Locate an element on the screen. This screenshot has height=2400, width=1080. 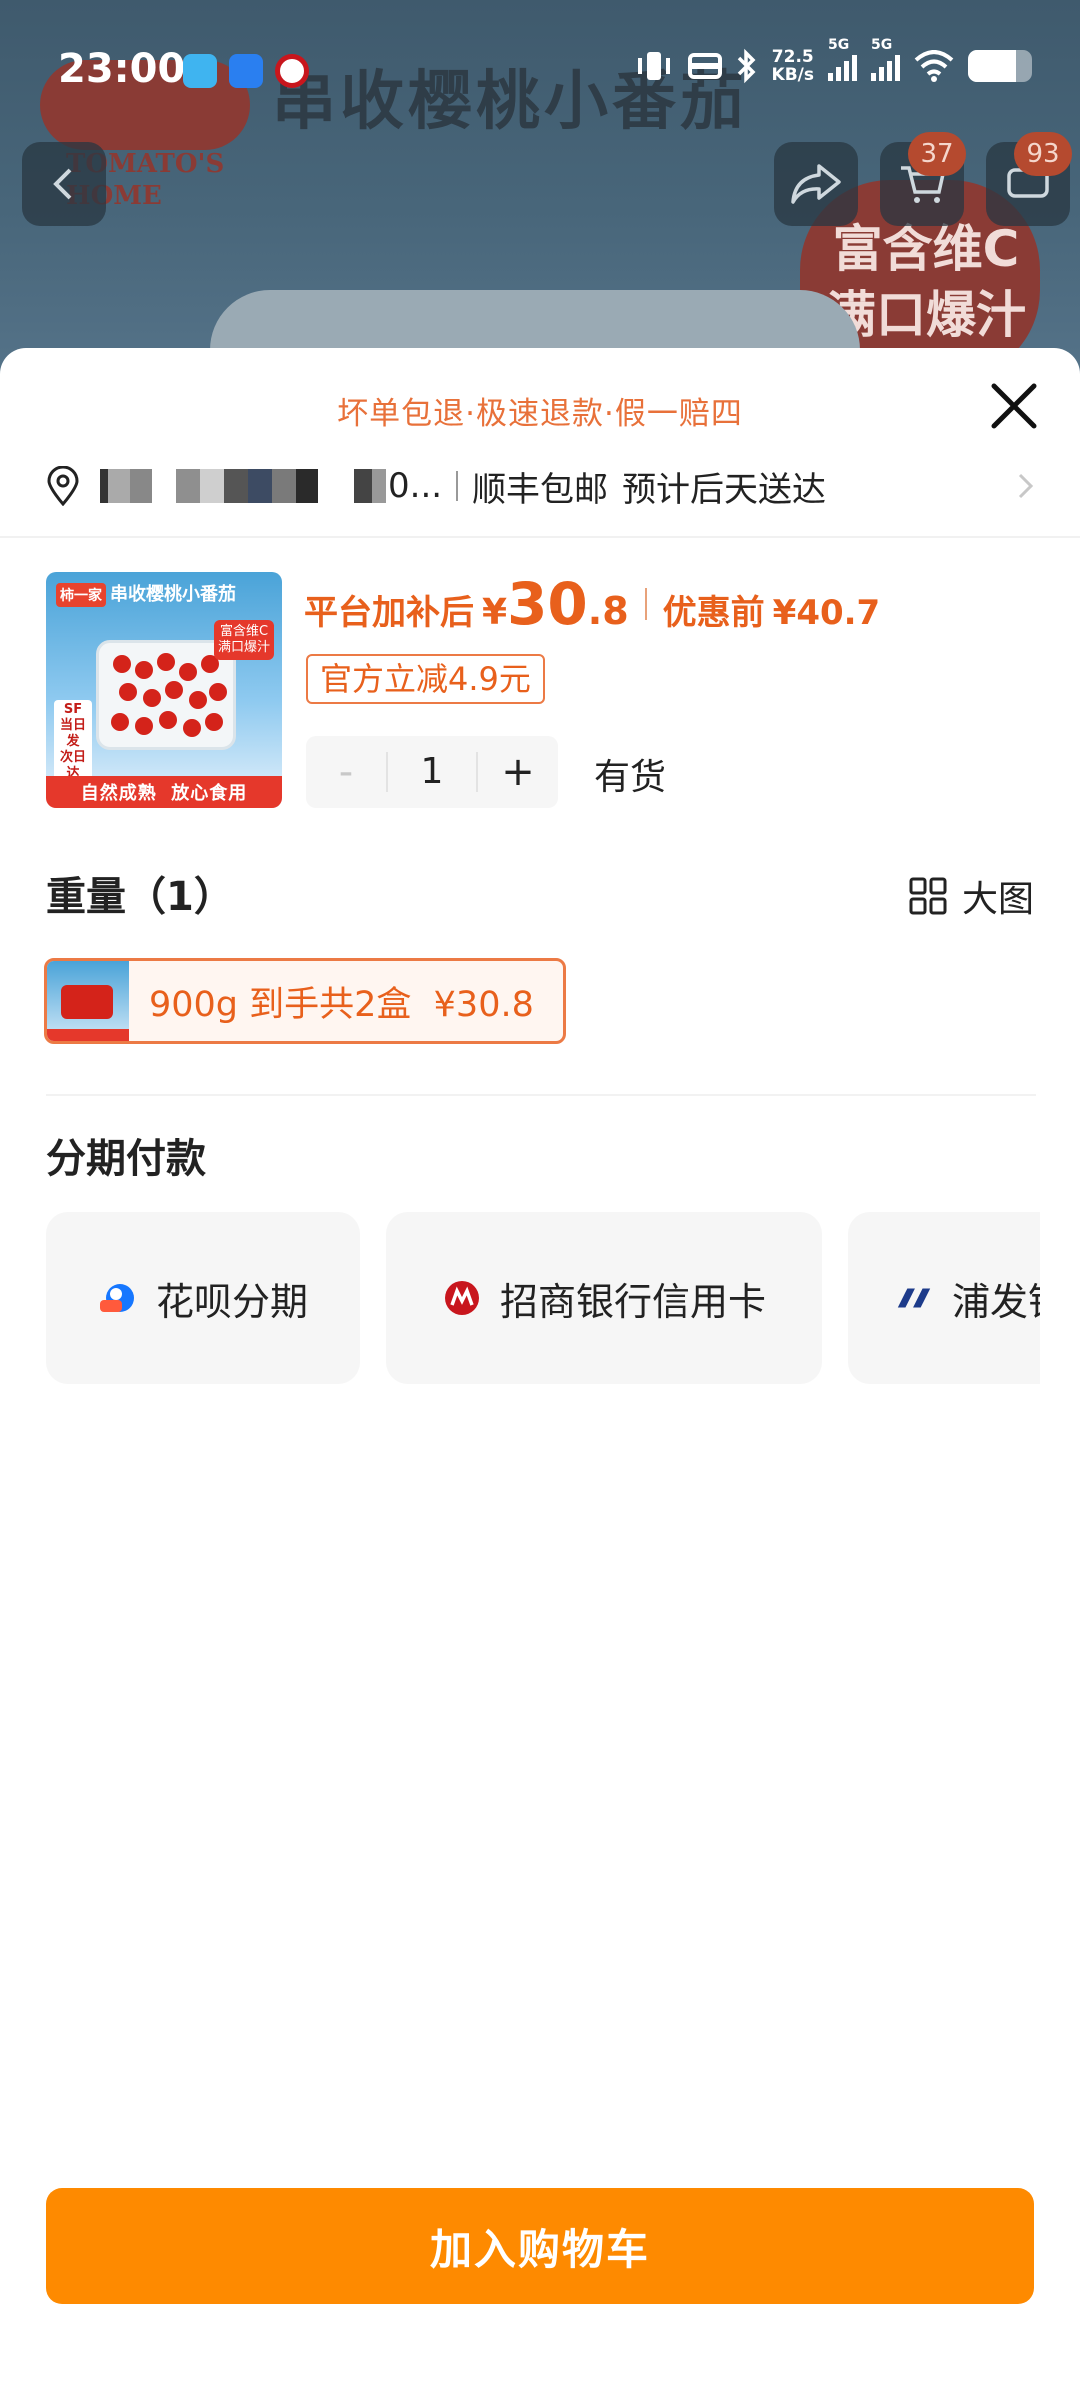
share-button is located at coordinates (816, 184).